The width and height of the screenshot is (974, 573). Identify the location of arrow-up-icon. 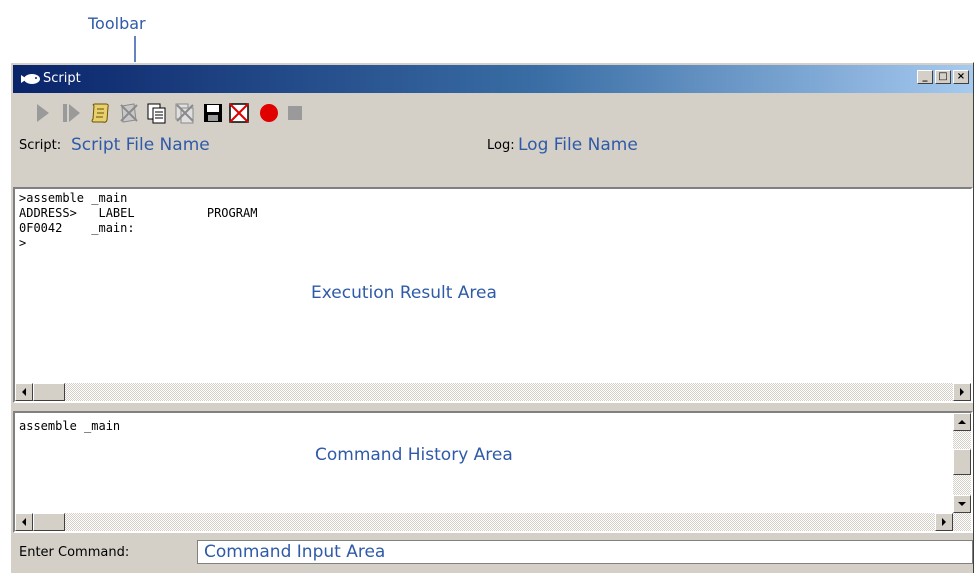
(962, 422).